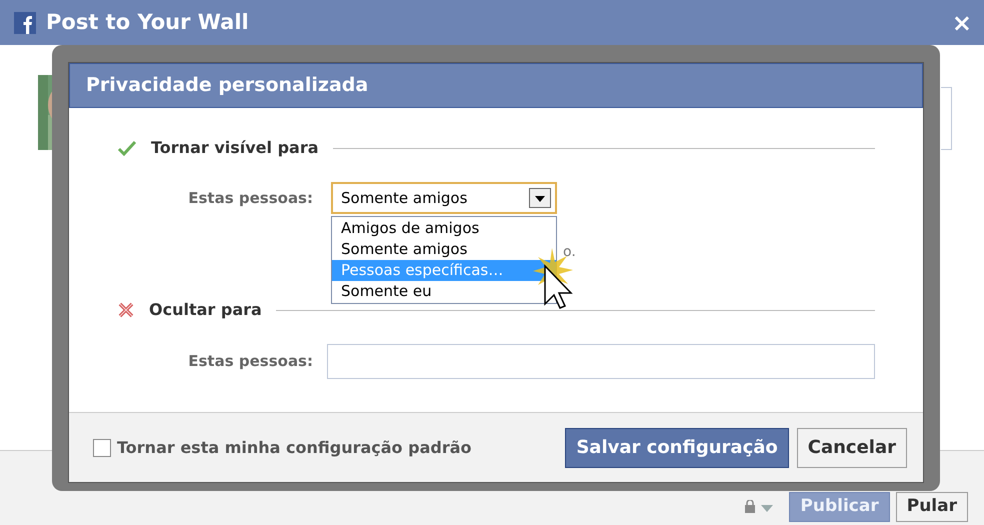  I want to click on input-field, so click(601, 361).